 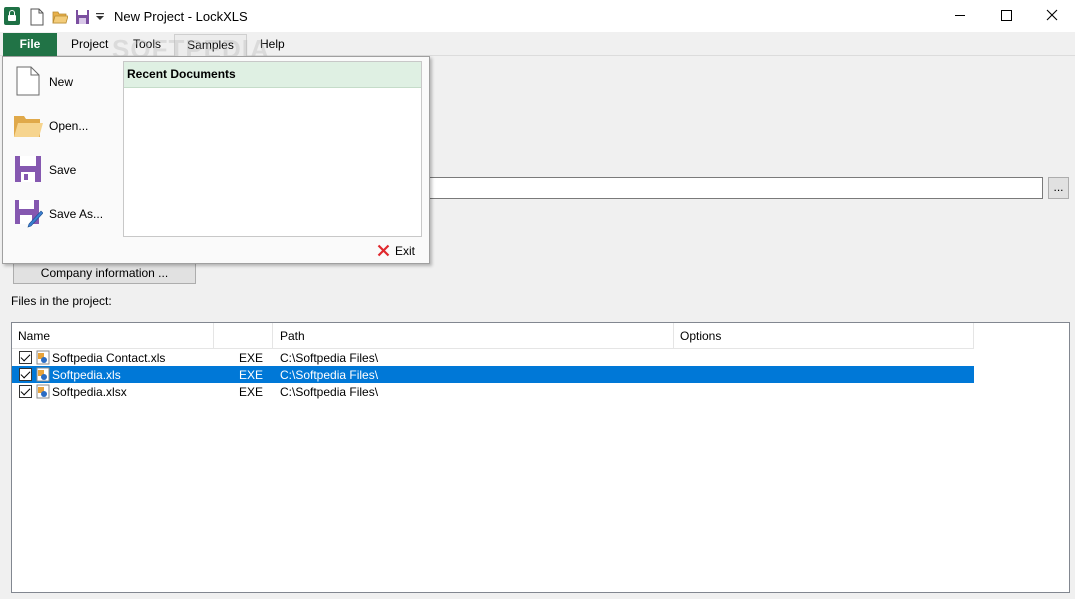 I want to click on file-name: Softpedia.xlsx, so click(x=89, y=392).